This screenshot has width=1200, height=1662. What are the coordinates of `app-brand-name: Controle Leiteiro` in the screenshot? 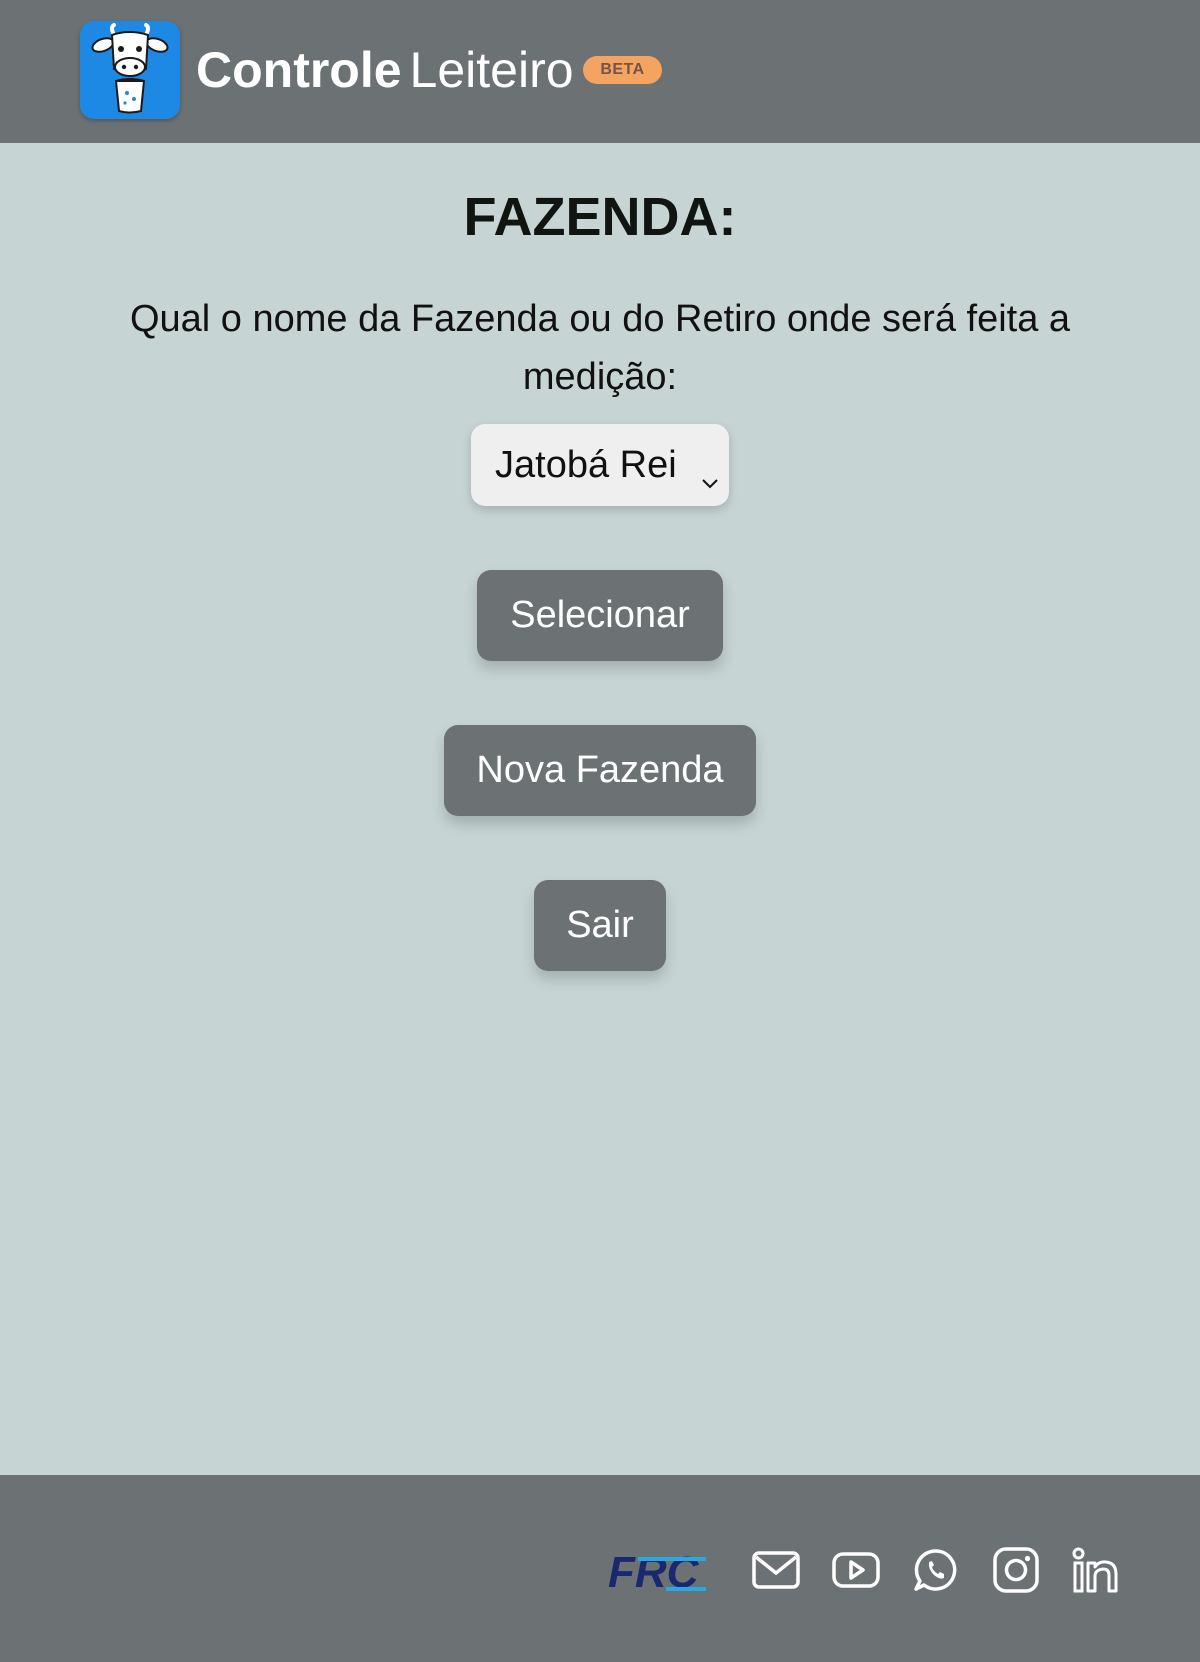 It's located at (385, 70).